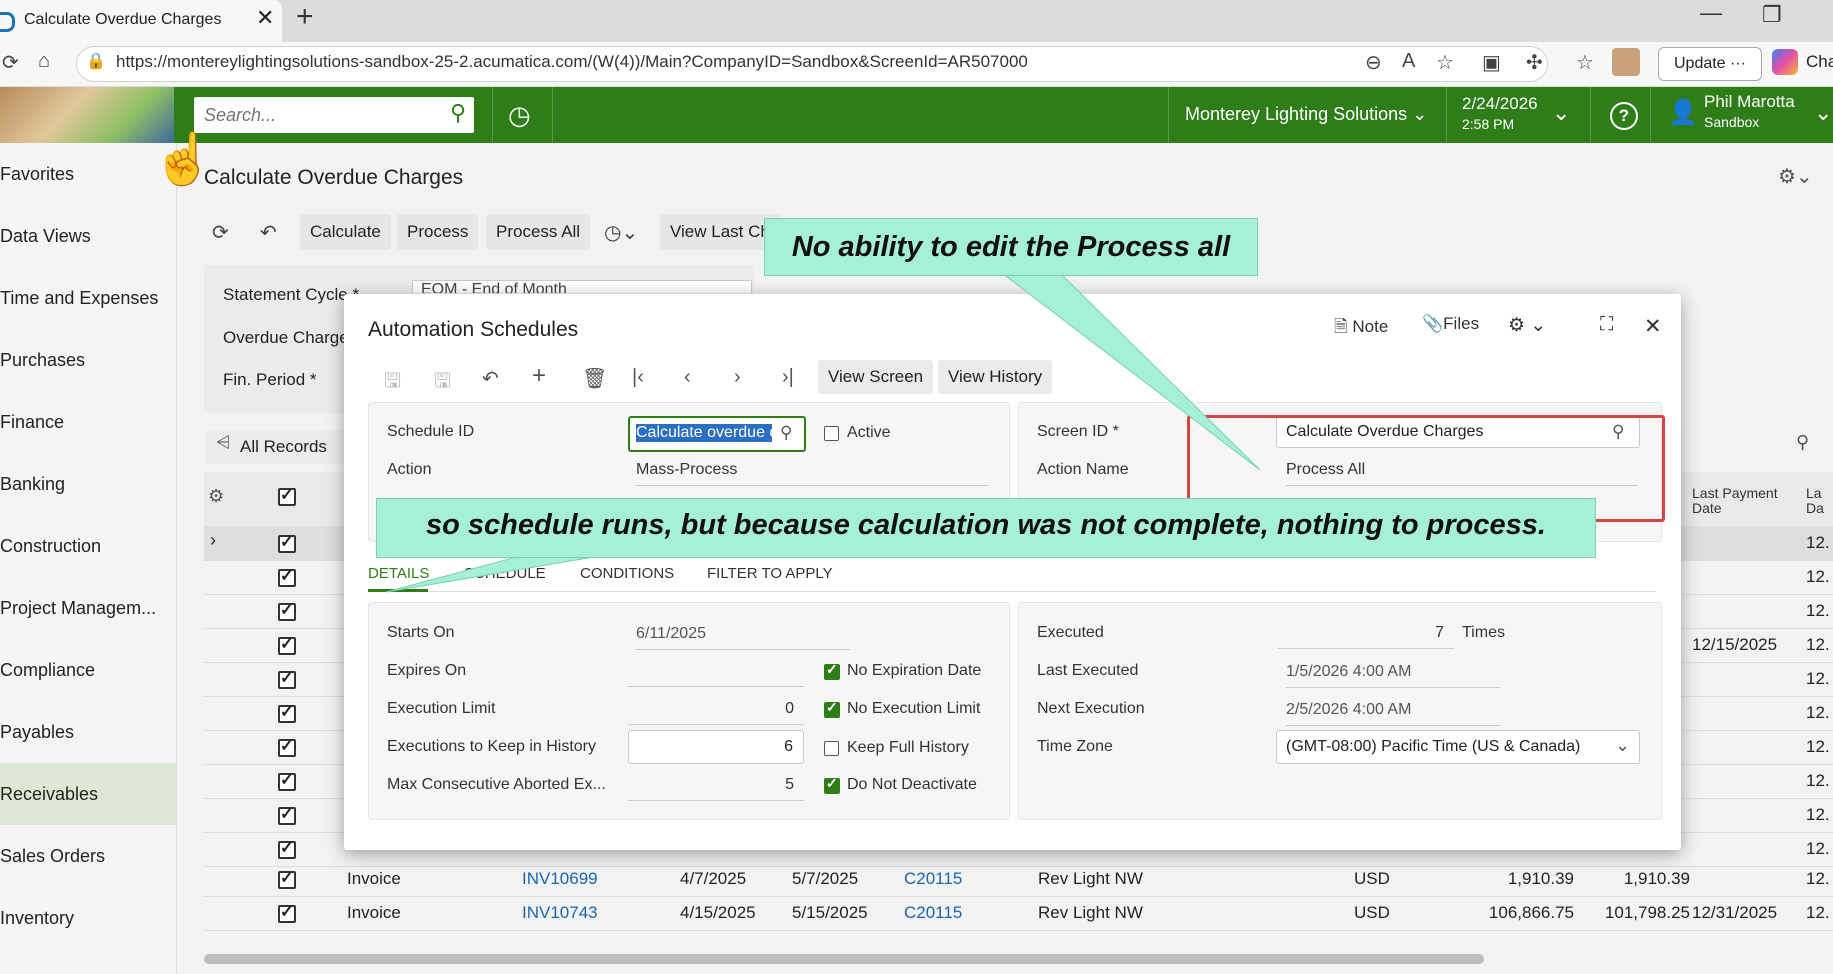  Describe the element at coordinates (1130, 371) in the screenshot. I see `callout1-pointer` at that location.